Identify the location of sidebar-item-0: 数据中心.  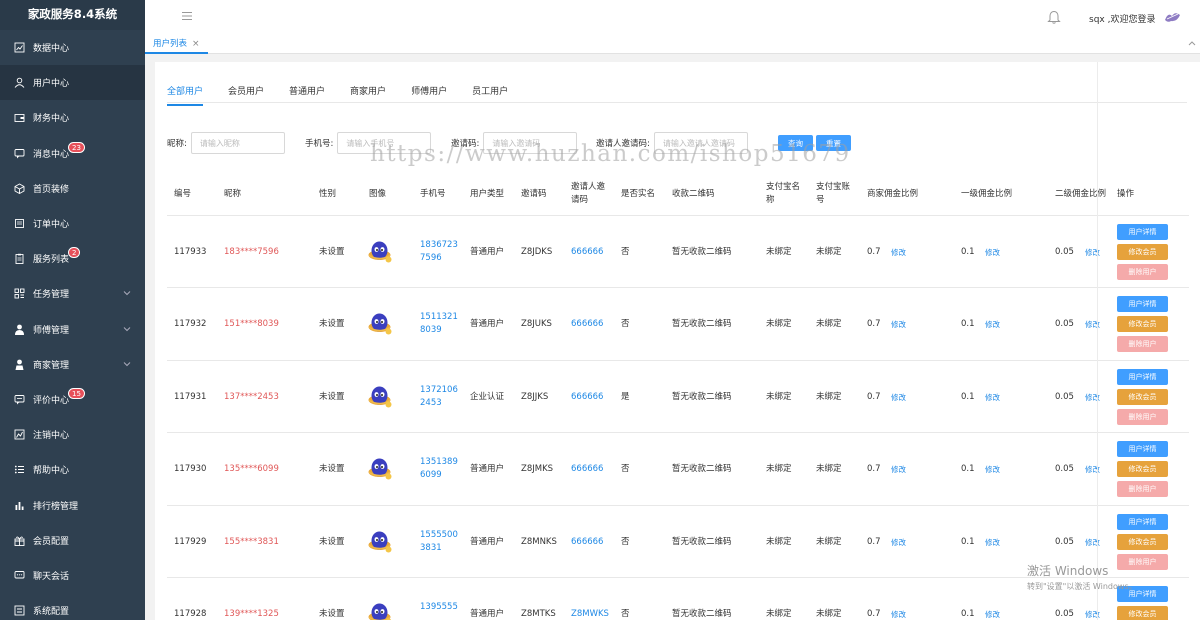
(72, 47).